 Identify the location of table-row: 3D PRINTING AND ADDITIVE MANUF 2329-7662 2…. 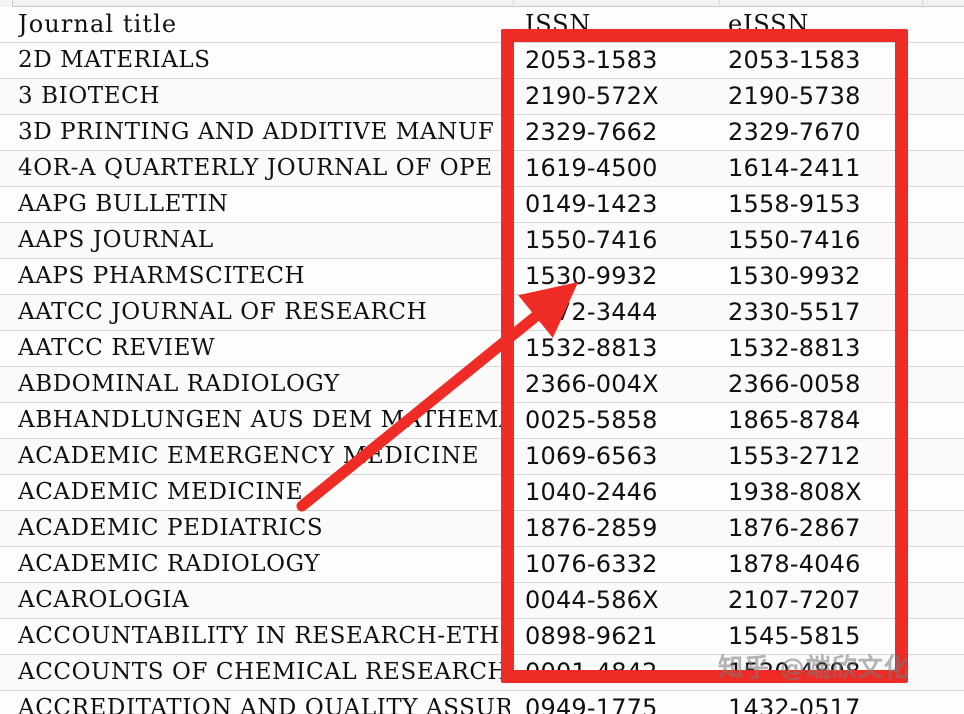
(482, 133).